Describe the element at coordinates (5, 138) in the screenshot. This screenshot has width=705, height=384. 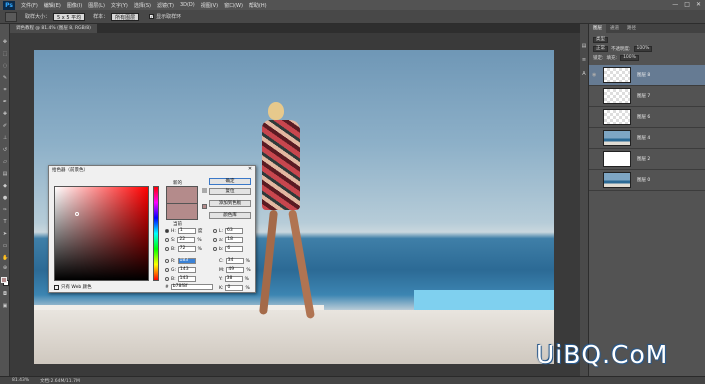
I see `clone-stamp-tool-icon: ⊥` at that location.